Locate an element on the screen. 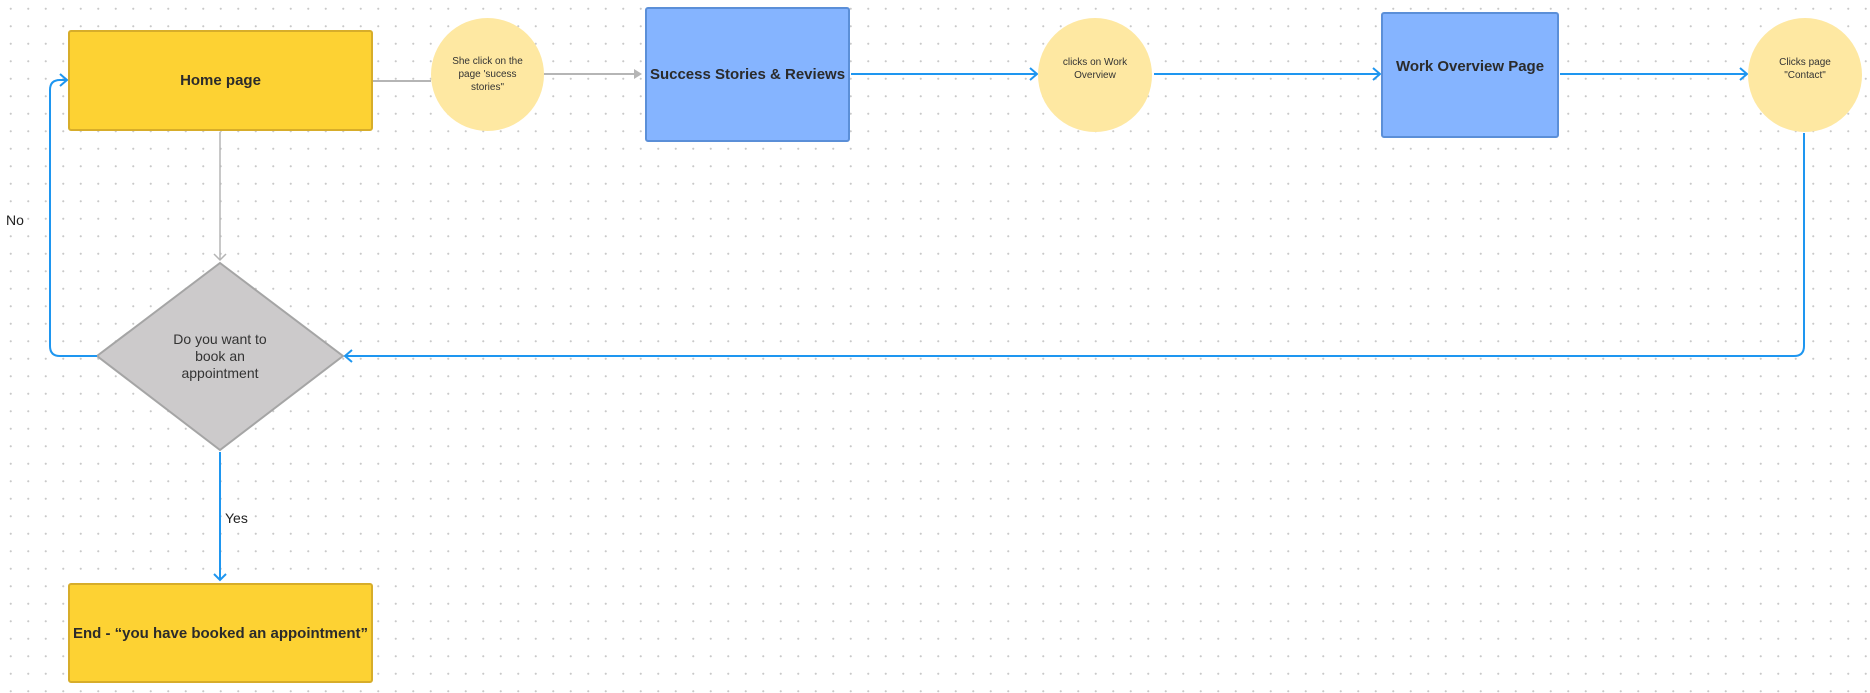 Image resolution: width=1870 pixels, height=693 pixels. step-contact-text: Clicks page "Contact" is located at coordinates (1805, 69).